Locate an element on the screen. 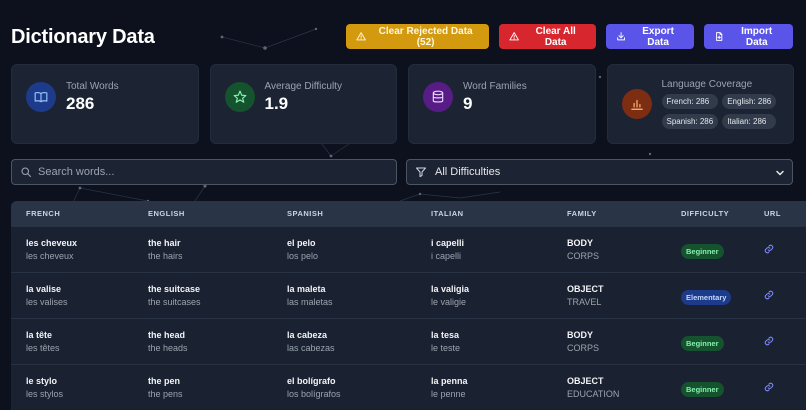  search-box is located at coordinates (204, 172).